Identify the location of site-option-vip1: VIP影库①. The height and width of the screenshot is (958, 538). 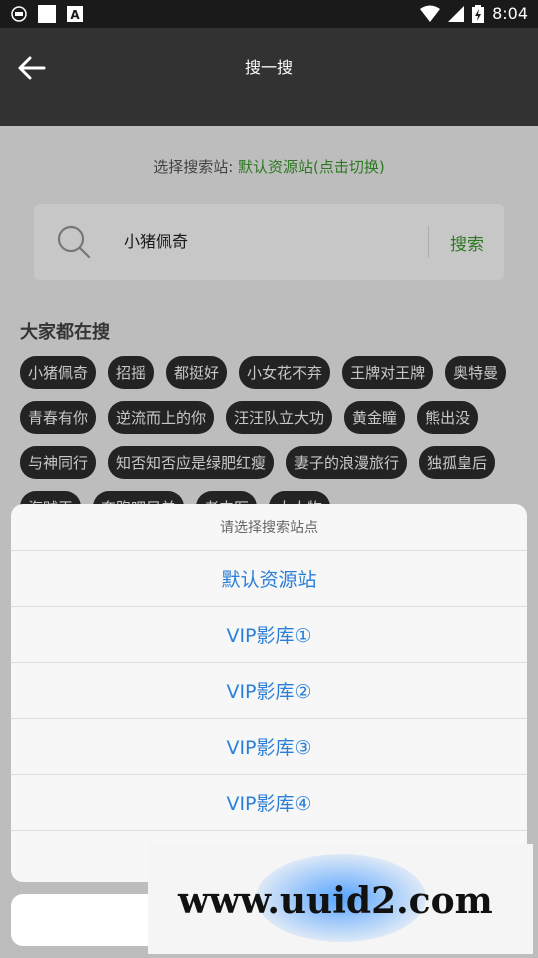
(269, 635).